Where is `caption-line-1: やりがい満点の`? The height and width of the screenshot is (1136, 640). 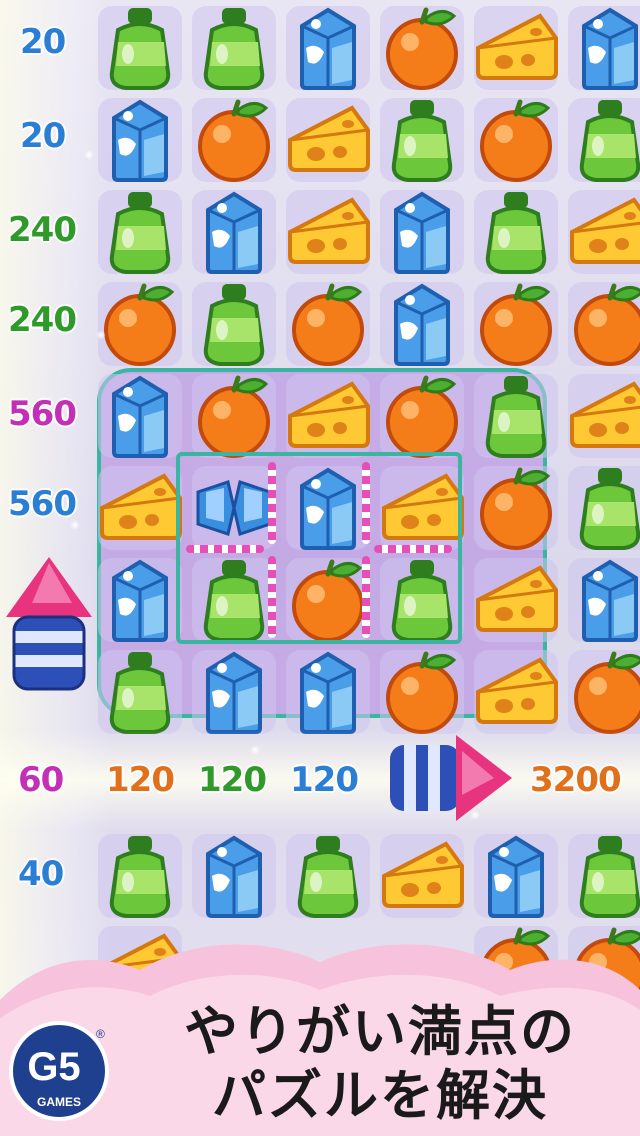
caption-line-1: やりがい満点の is located at coordinates (380, 1031).